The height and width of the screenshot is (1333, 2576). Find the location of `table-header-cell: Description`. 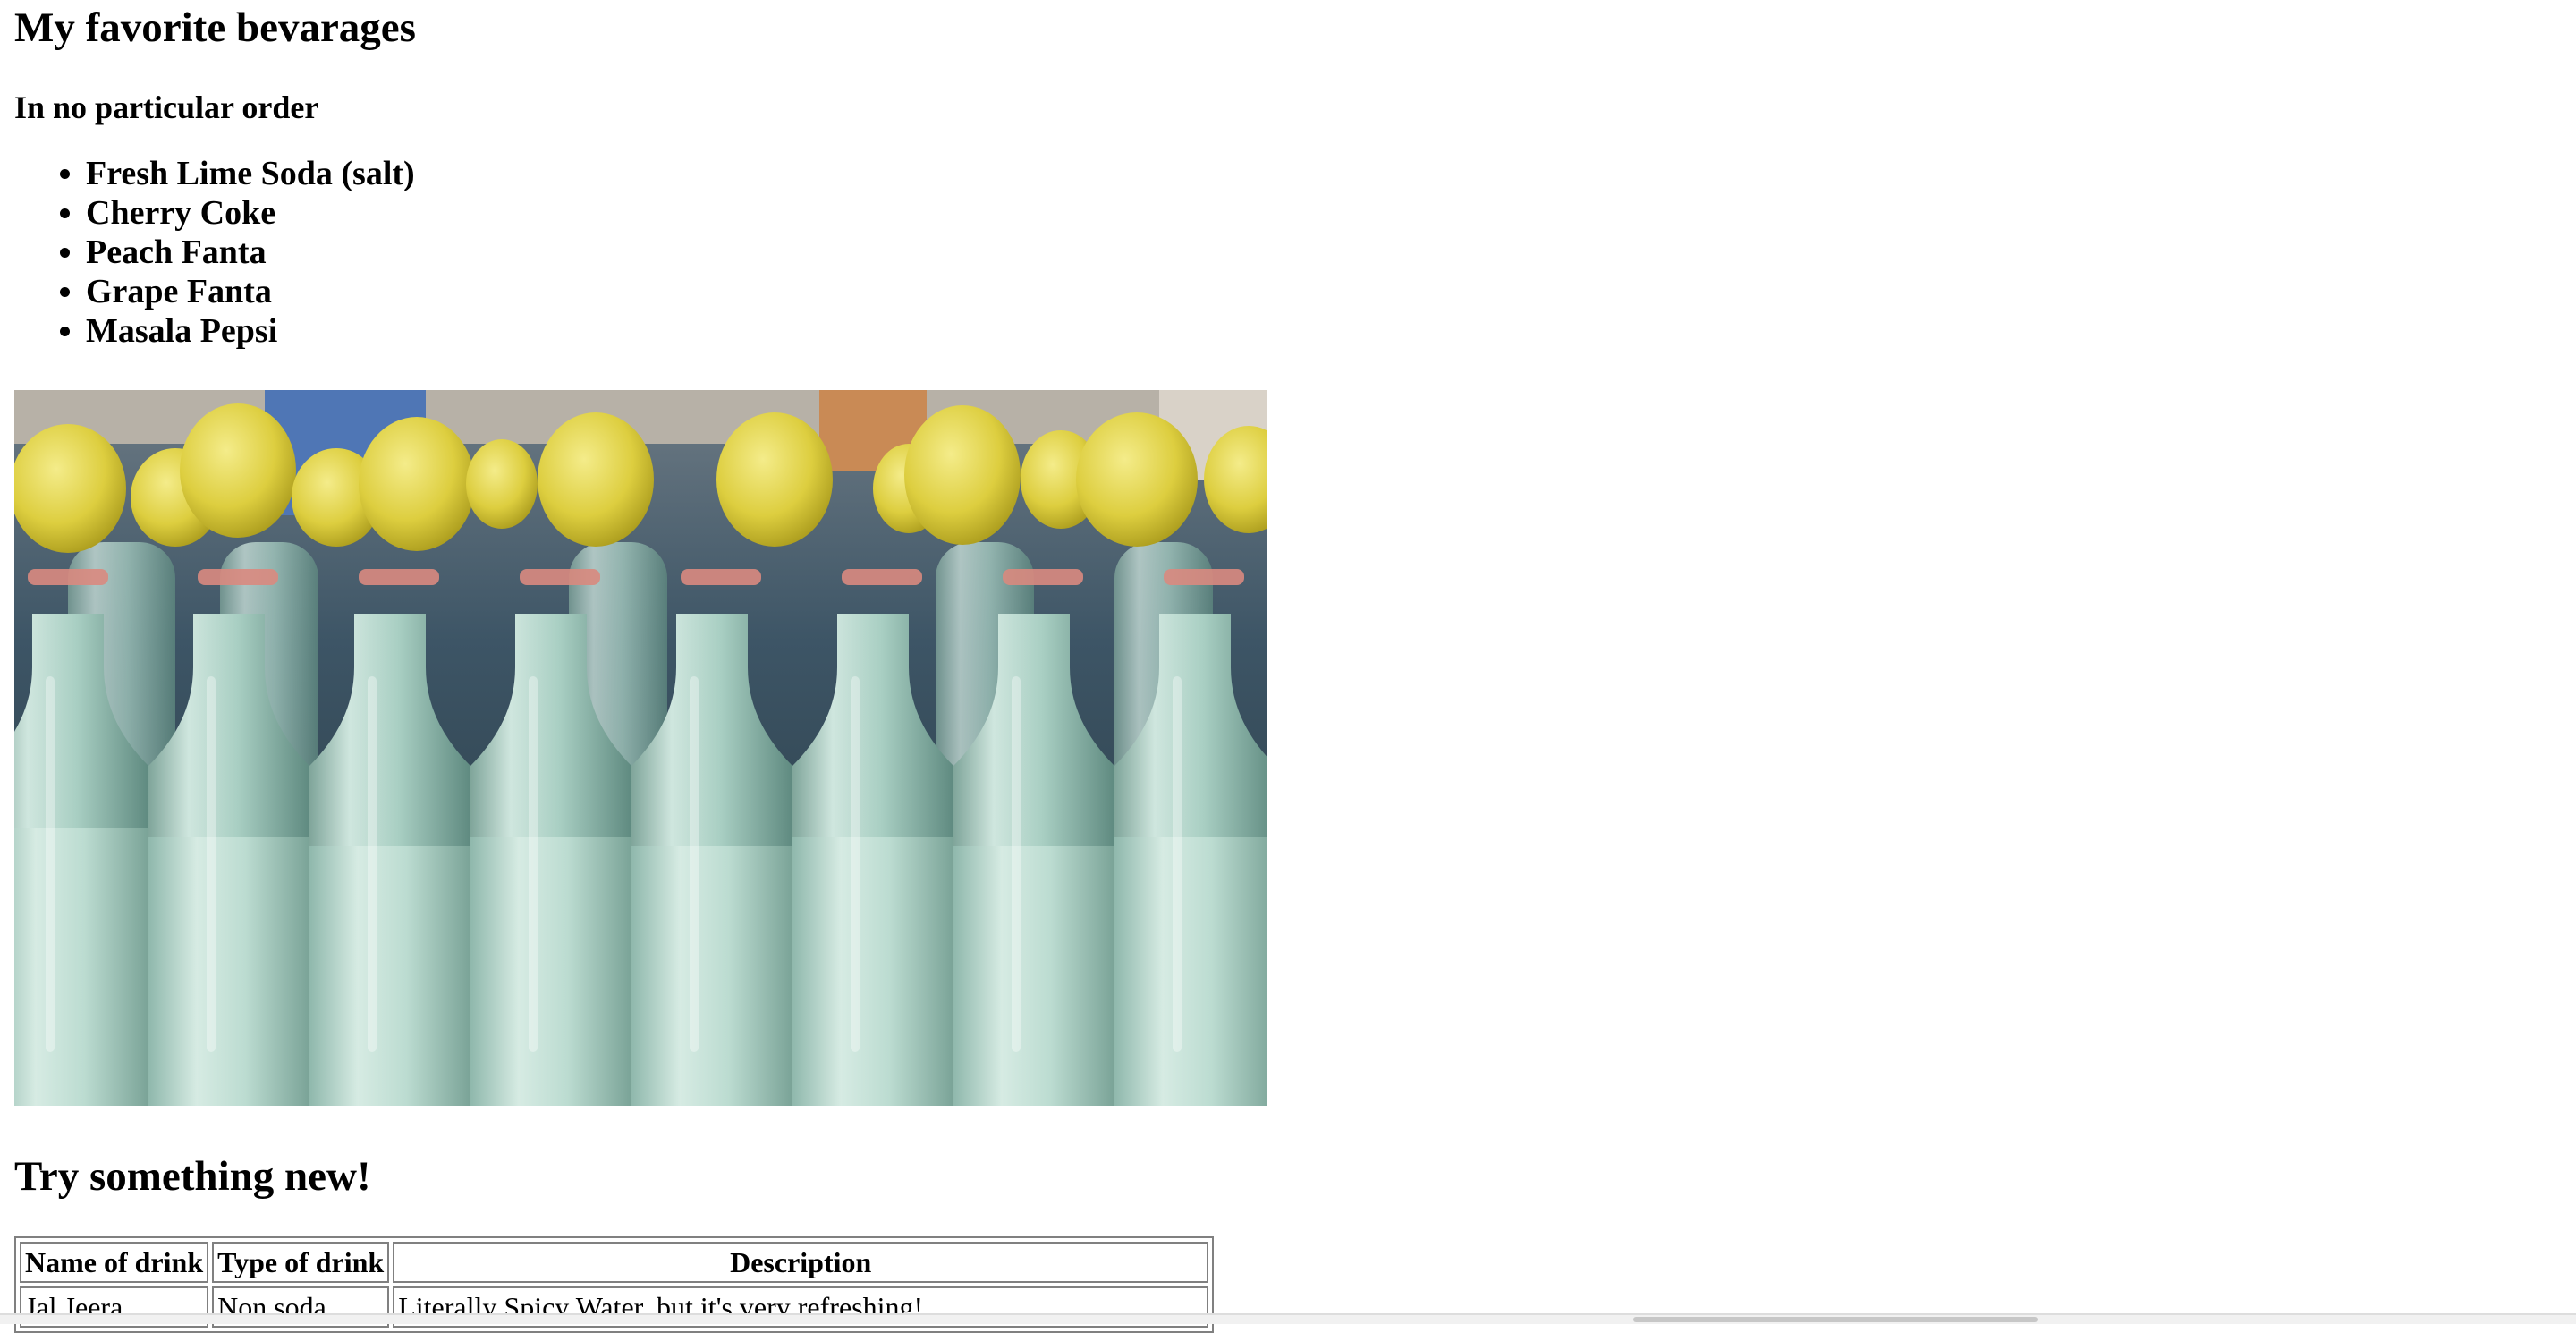

table-header-cell: Description is located at coordinates (801, 1262).